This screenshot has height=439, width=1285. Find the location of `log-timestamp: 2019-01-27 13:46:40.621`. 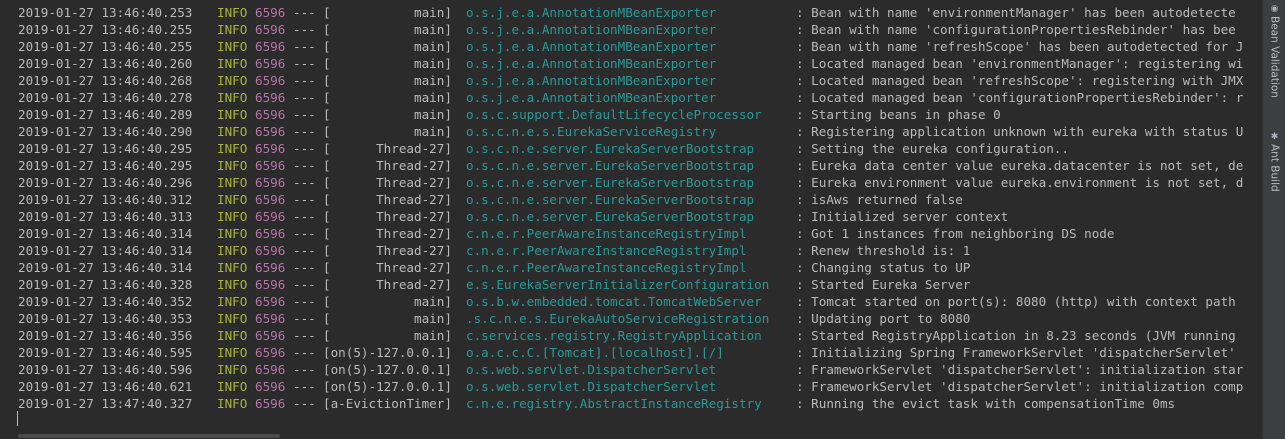

log-timestamp: 2019-01-27 13:46:40.621 is located at coordinates (105, 386).